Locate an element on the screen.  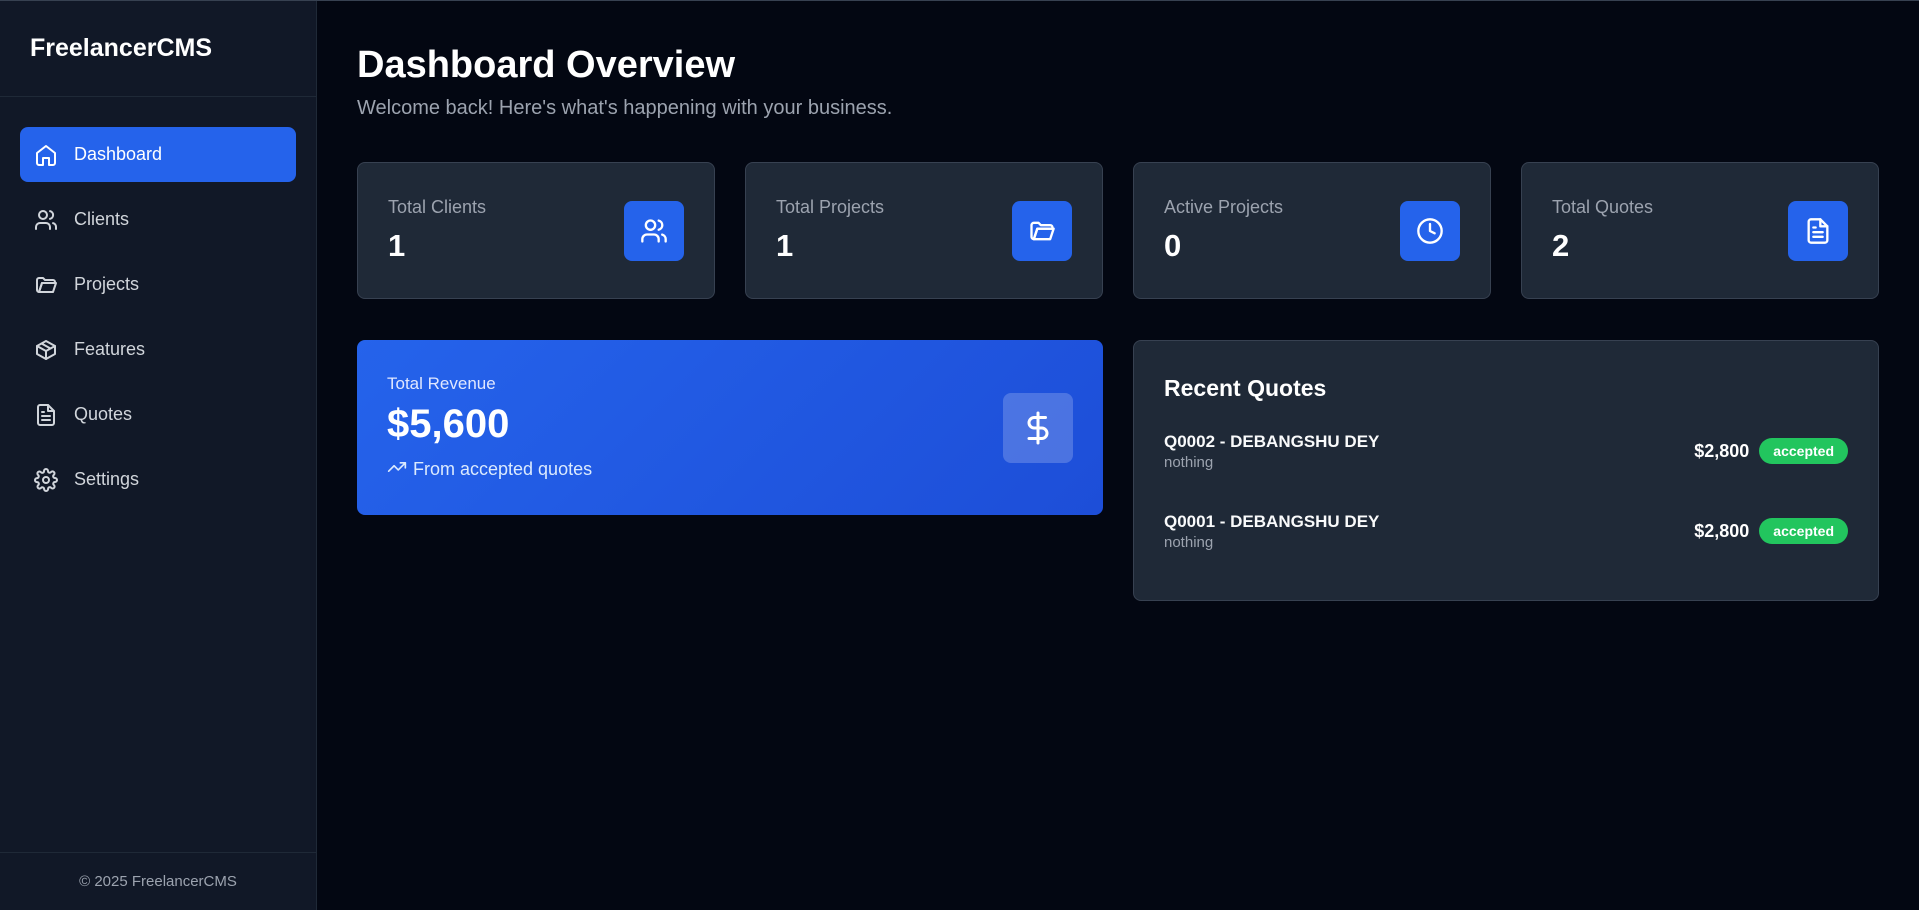
sidebar-item-projects: Projects is located at coordinates (158, 284).